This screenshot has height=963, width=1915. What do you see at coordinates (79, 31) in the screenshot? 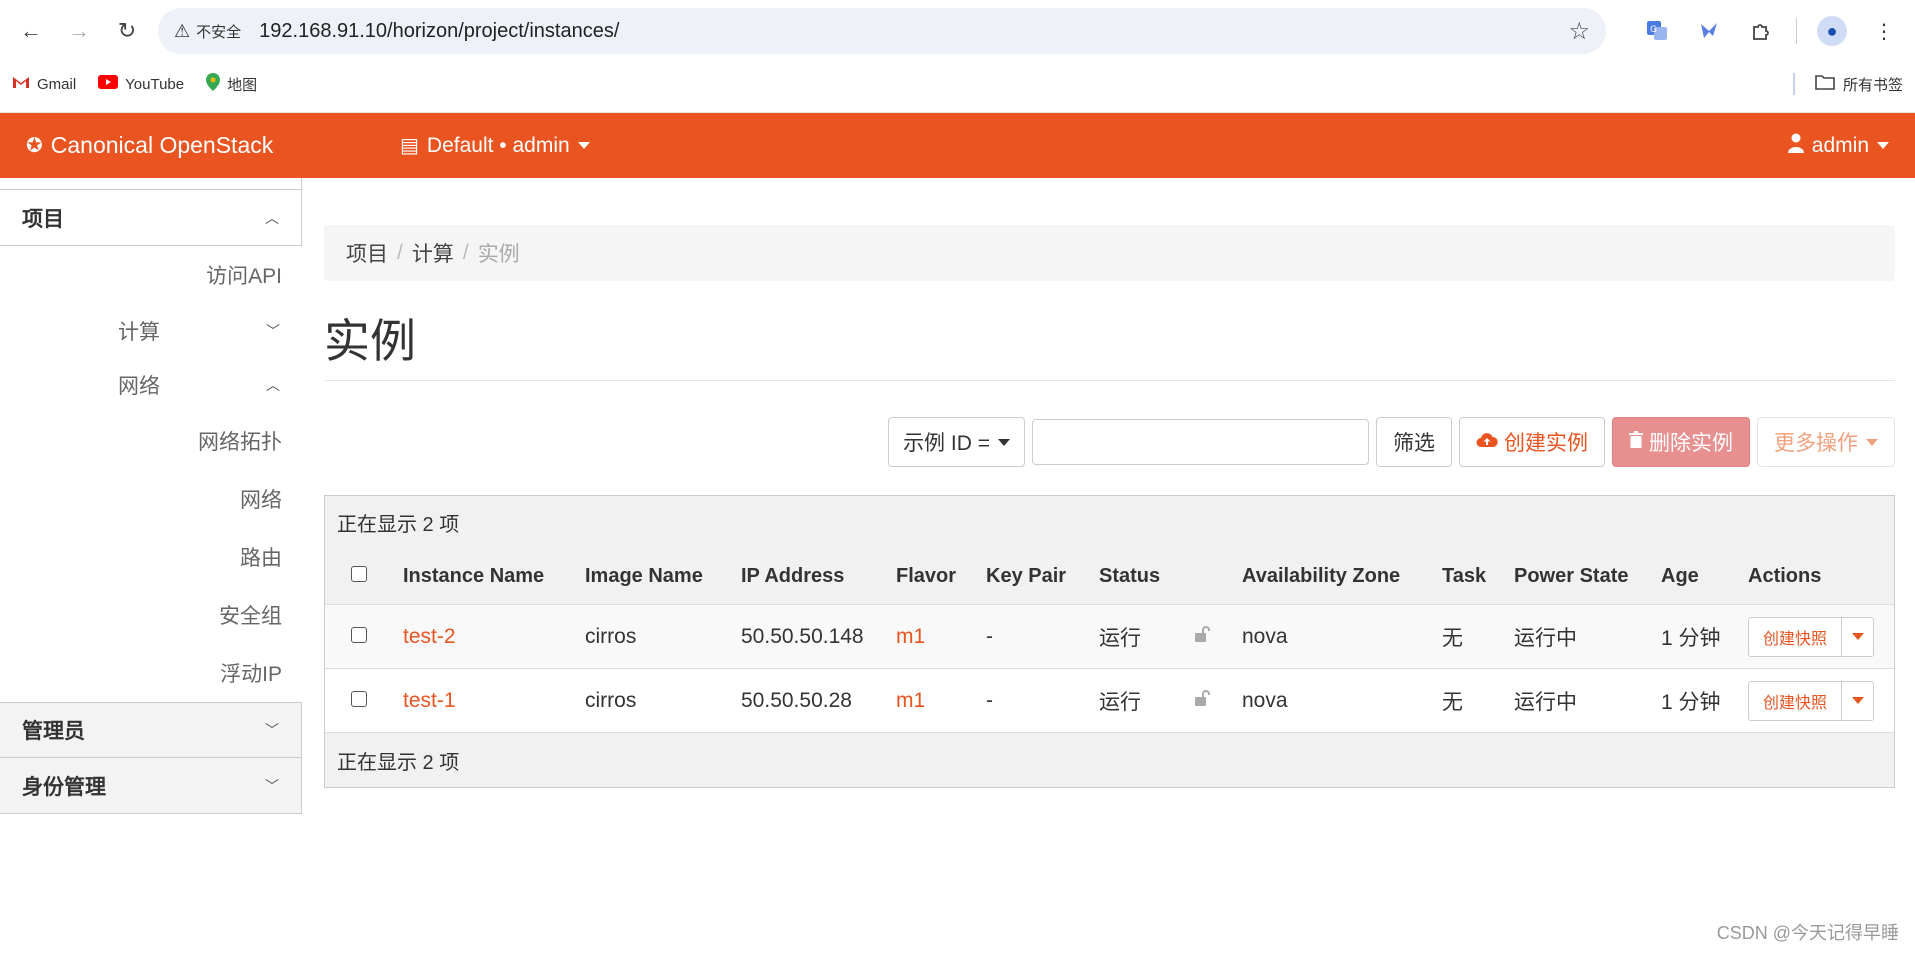
I see `forward-icon: →` at bounding box center [79, 31].